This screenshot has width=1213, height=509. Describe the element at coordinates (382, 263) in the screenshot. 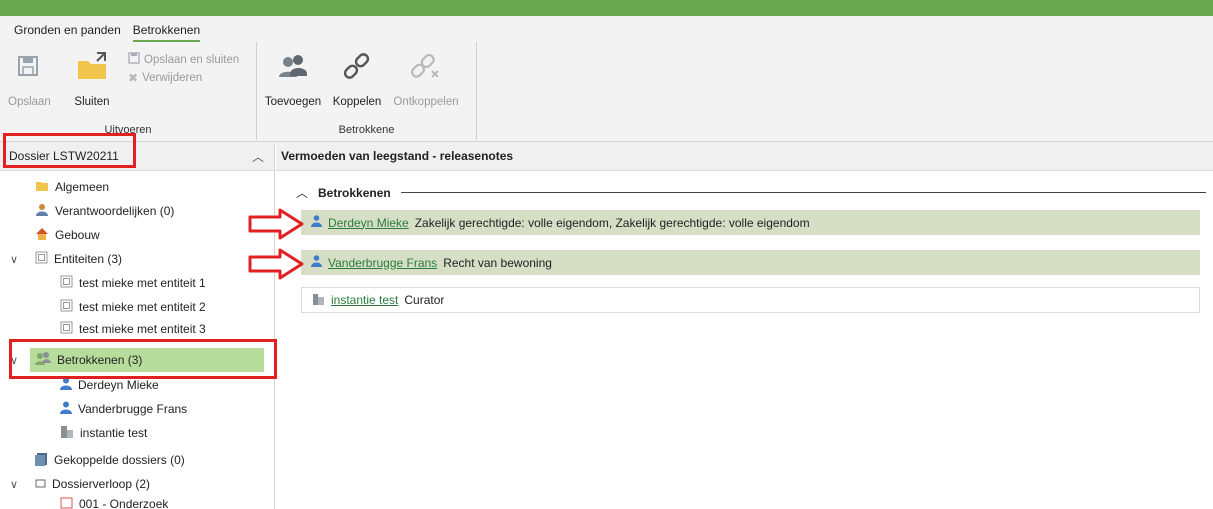

I see `betrokkene-link: Vanderbrugge Frans` at that location.